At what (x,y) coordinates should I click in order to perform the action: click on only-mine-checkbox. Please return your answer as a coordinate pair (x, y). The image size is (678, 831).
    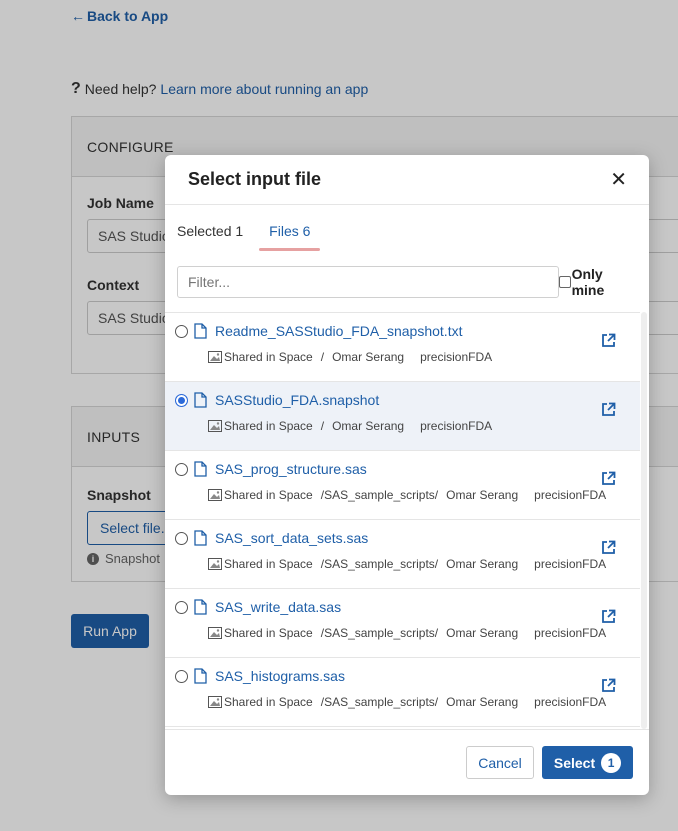
    Looking at the image, I should click on (564, 282).